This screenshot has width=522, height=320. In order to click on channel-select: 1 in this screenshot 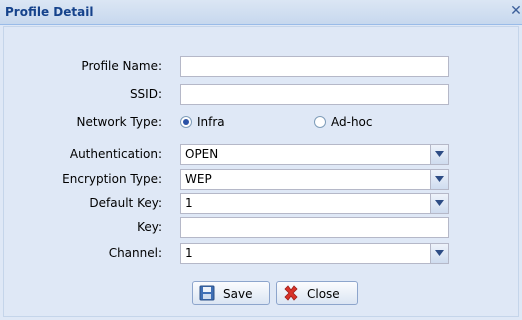, I will do `click(314, 253)`.